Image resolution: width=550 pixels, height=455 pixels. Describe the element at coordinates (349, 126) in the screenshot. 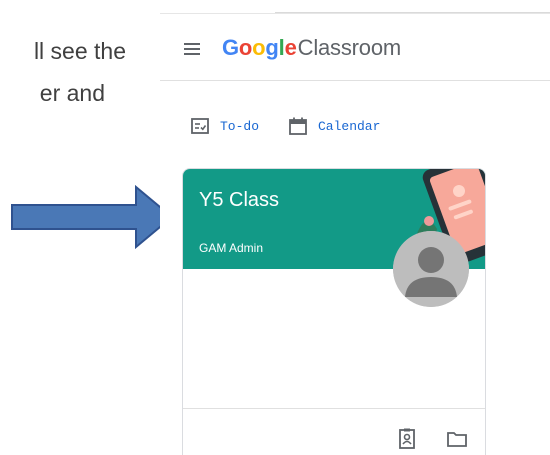

I see `calendar-label: Calendar` at that location.